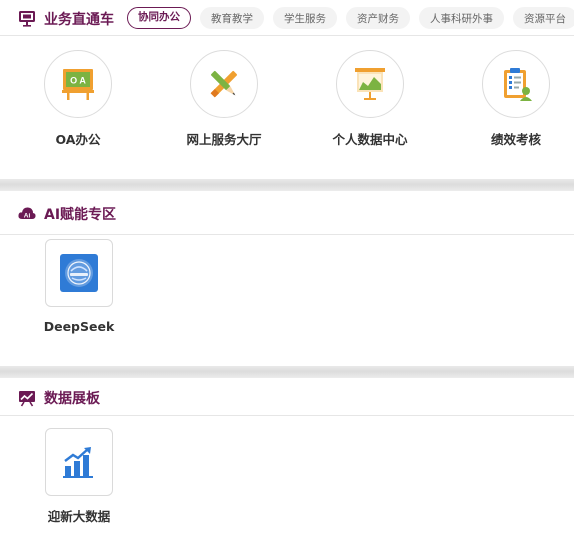  I want to click on tab-teaching: 教育教学, so click(232, 18).